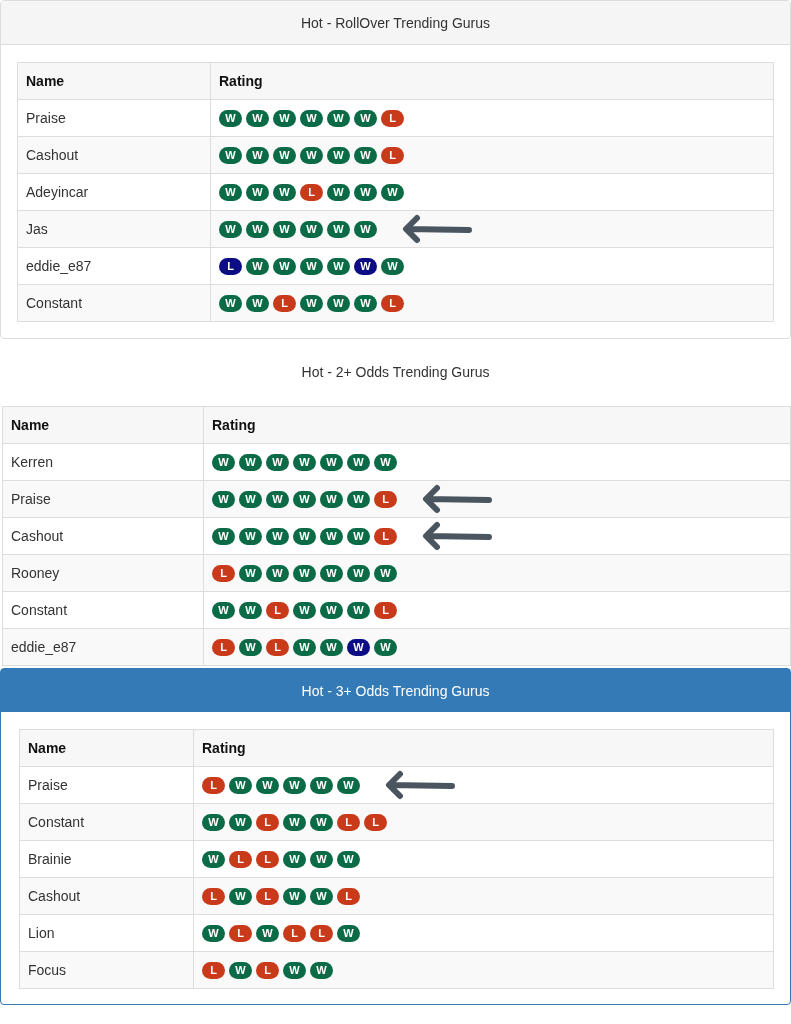  I want to click on table-cell: Jas, so click(114, 229).